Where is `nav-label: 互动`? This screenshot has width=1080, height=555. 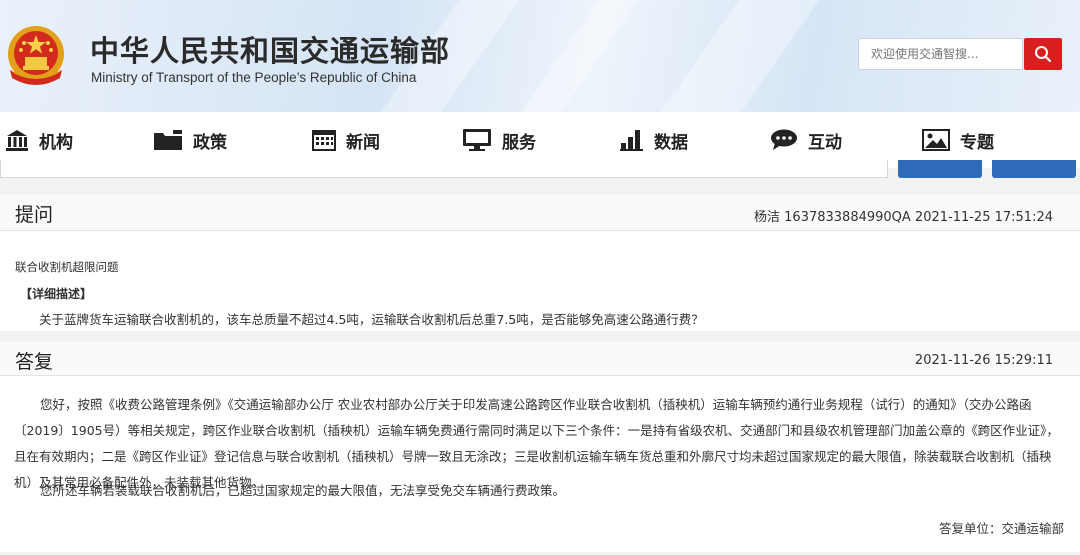
nav-label: 互动 is located at coordinates (825, 142).